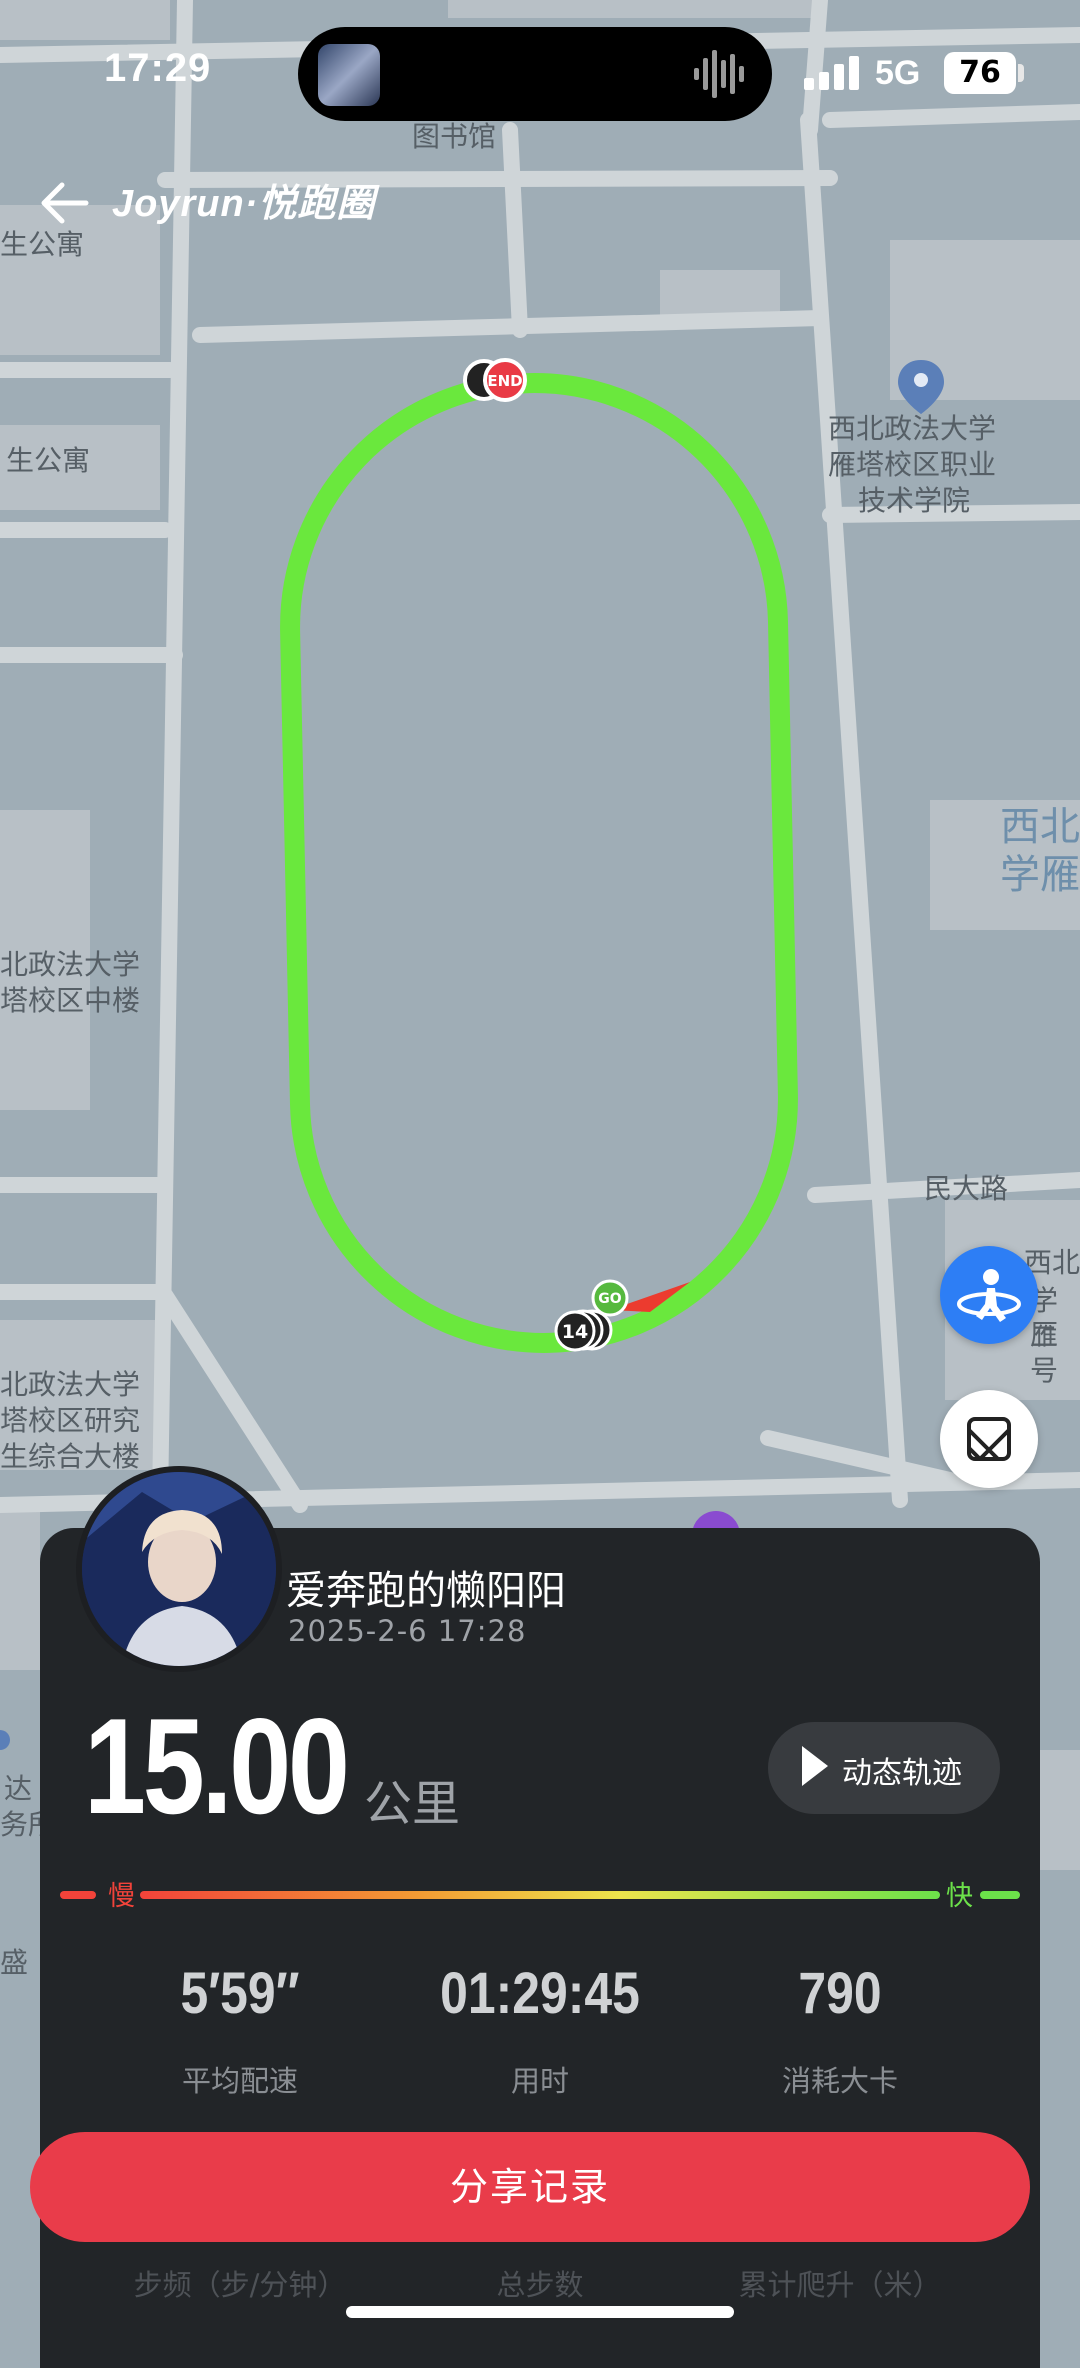 The width and height of the screenshot is (1080, 2368). Describe the element at coordinates (1021, 73) in the screenshot. I see `battery-tip` at that location.